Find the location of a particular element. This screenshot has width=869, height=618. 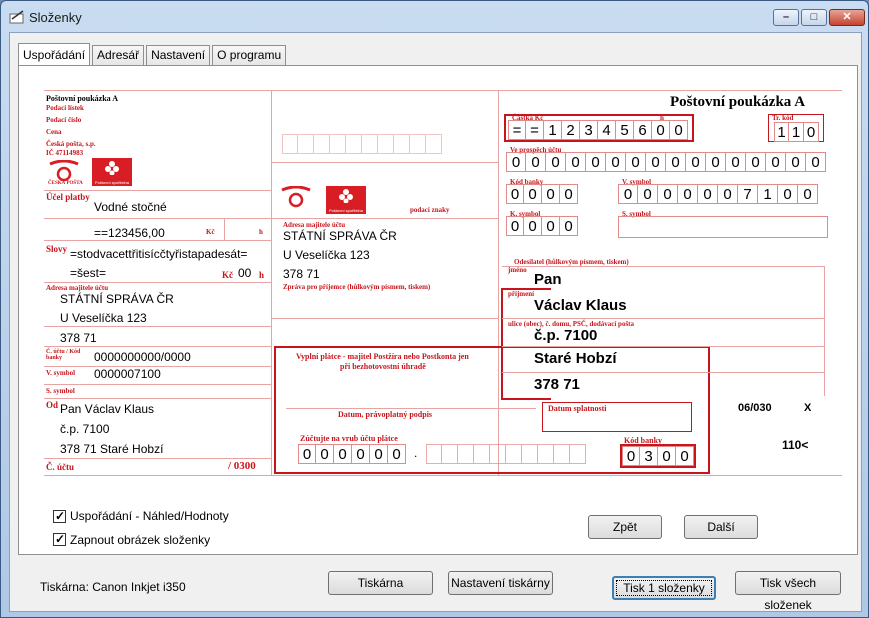

focus-rect is located at coordinates (664, 588).